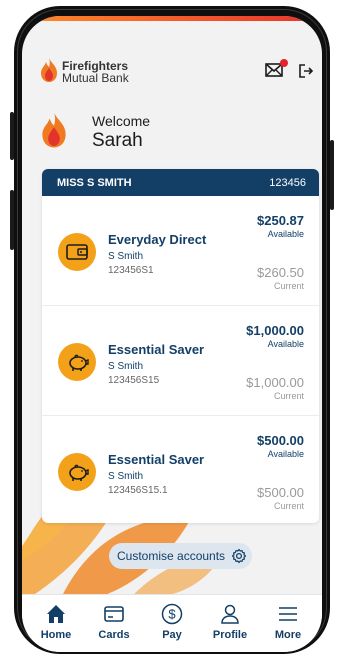  I want to click on bank-name: Firefighters Mutual Bank, so click(95, 72).